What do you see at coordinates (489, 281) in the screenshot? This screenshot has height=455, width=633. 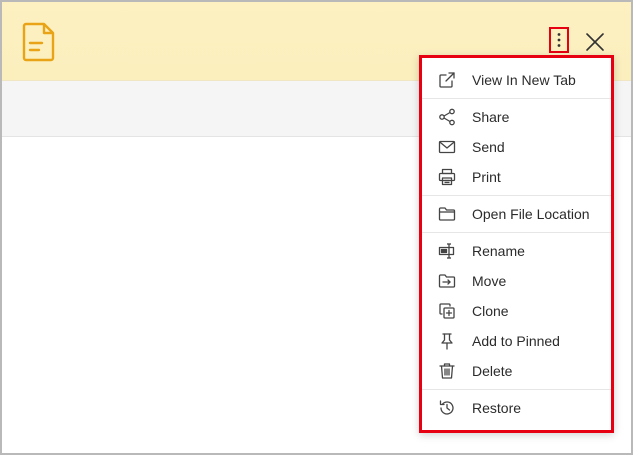 I see `menu-item-label: Move` at bounding box center [489, 281].